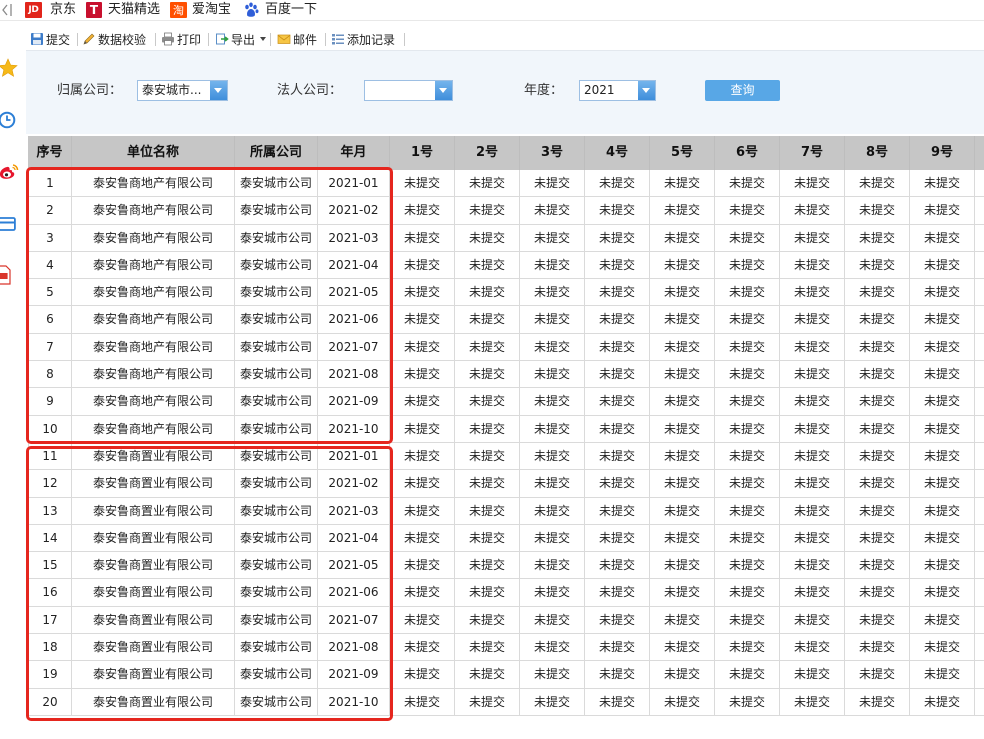 This screenshot has height=739, width=984. Describe the element at coordinates (200, 10) in the screenshot. I see `bookmark-taobao: 淘 爱淘宝` at that location.